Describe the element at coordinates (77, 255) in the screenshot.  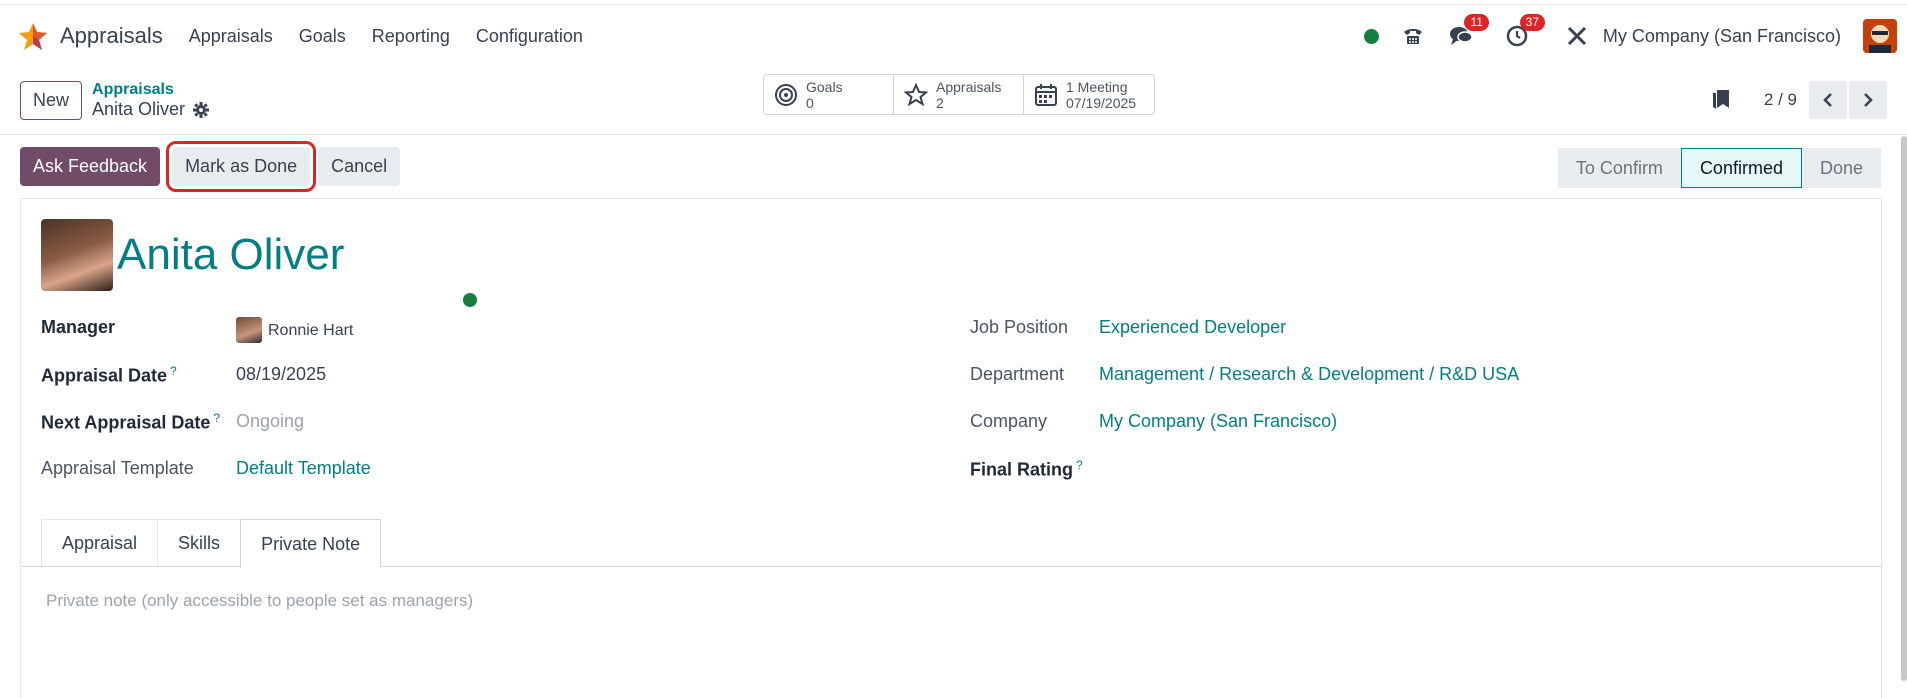
I see `employee-photo` at that location.